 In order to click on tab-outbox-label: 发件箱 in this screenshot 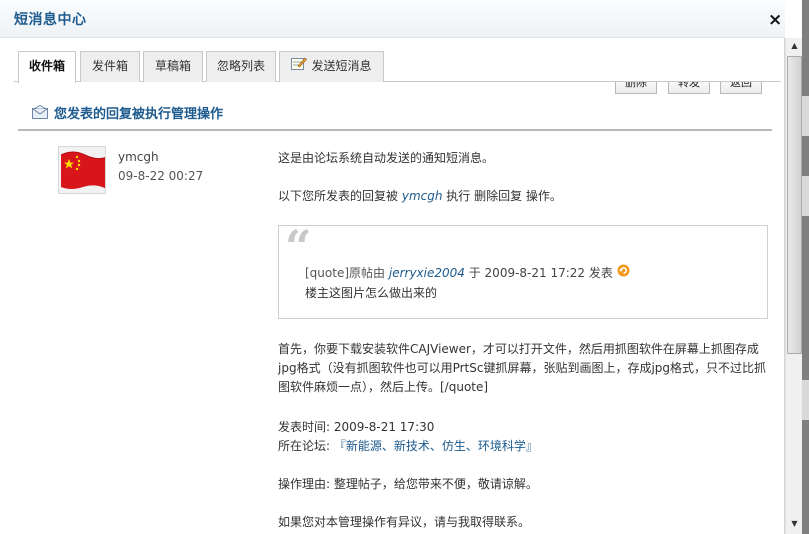, I will do `click(109, 66)`.